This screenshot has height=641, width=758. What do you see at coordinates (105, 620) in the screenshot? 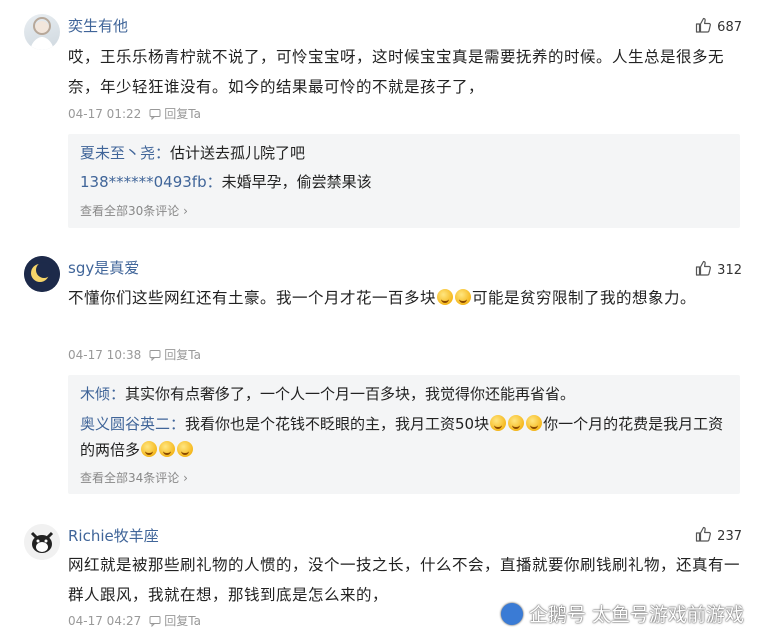
I see `timestamp: 04-17 04:27` at bounding box center [105, 620].